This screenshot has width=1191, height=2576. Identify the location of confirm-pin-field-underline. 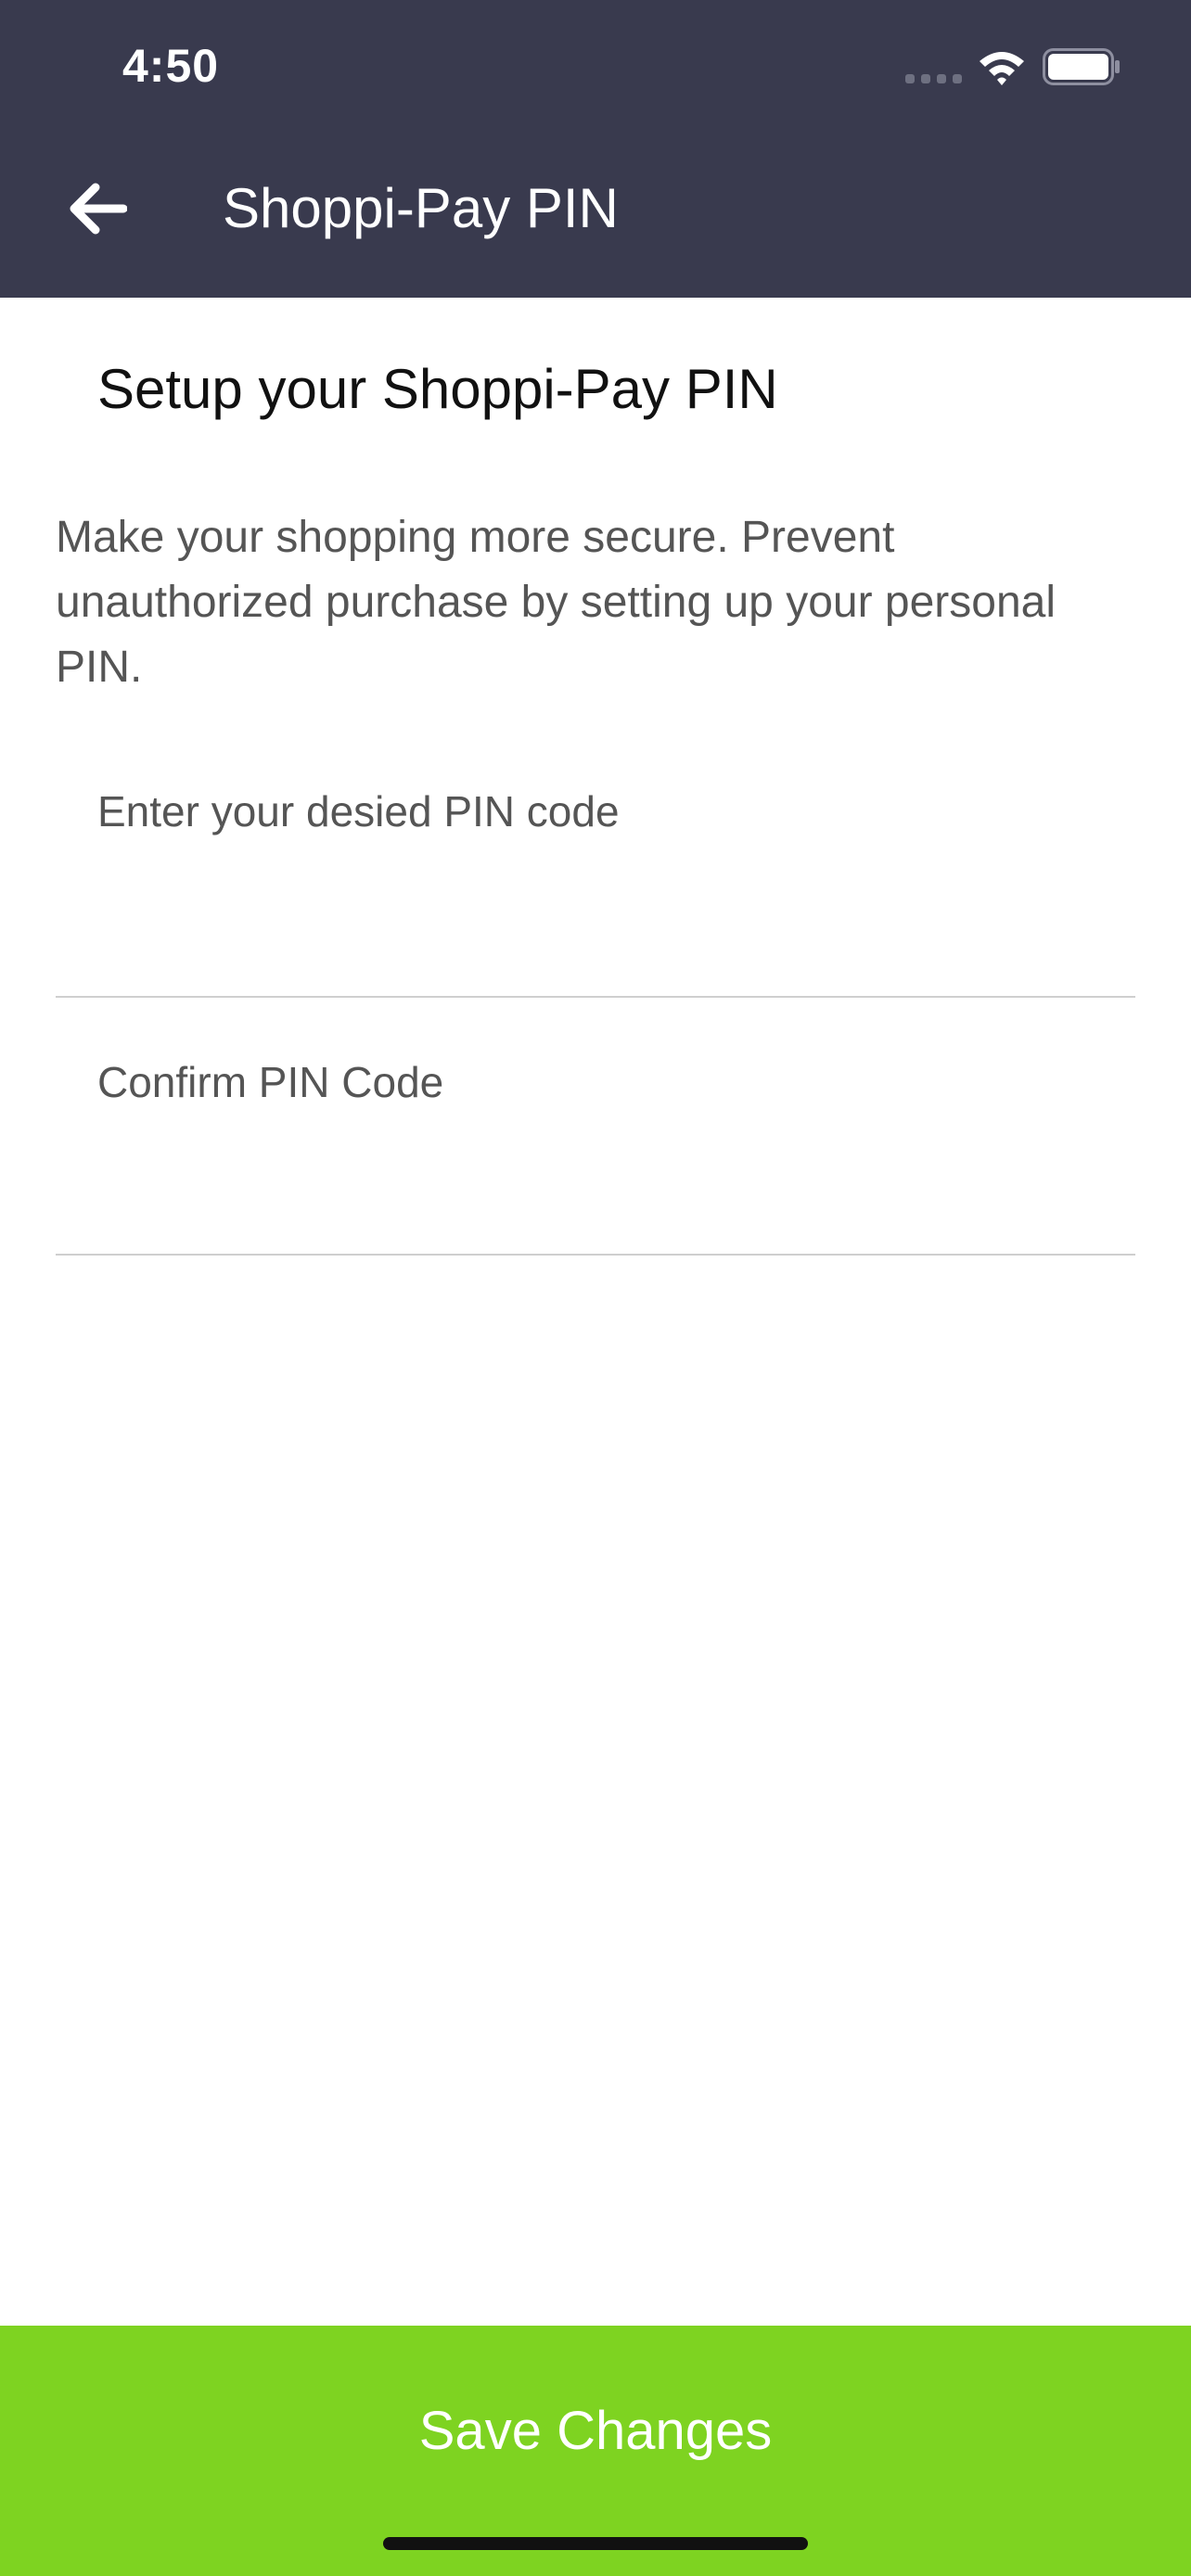
(595, 1255).